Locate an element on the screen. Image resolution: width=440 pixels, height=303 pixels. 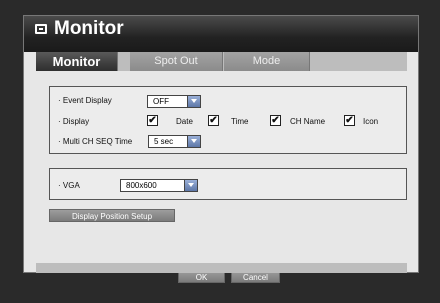
footer-bar is located at coordinates (221, 268).